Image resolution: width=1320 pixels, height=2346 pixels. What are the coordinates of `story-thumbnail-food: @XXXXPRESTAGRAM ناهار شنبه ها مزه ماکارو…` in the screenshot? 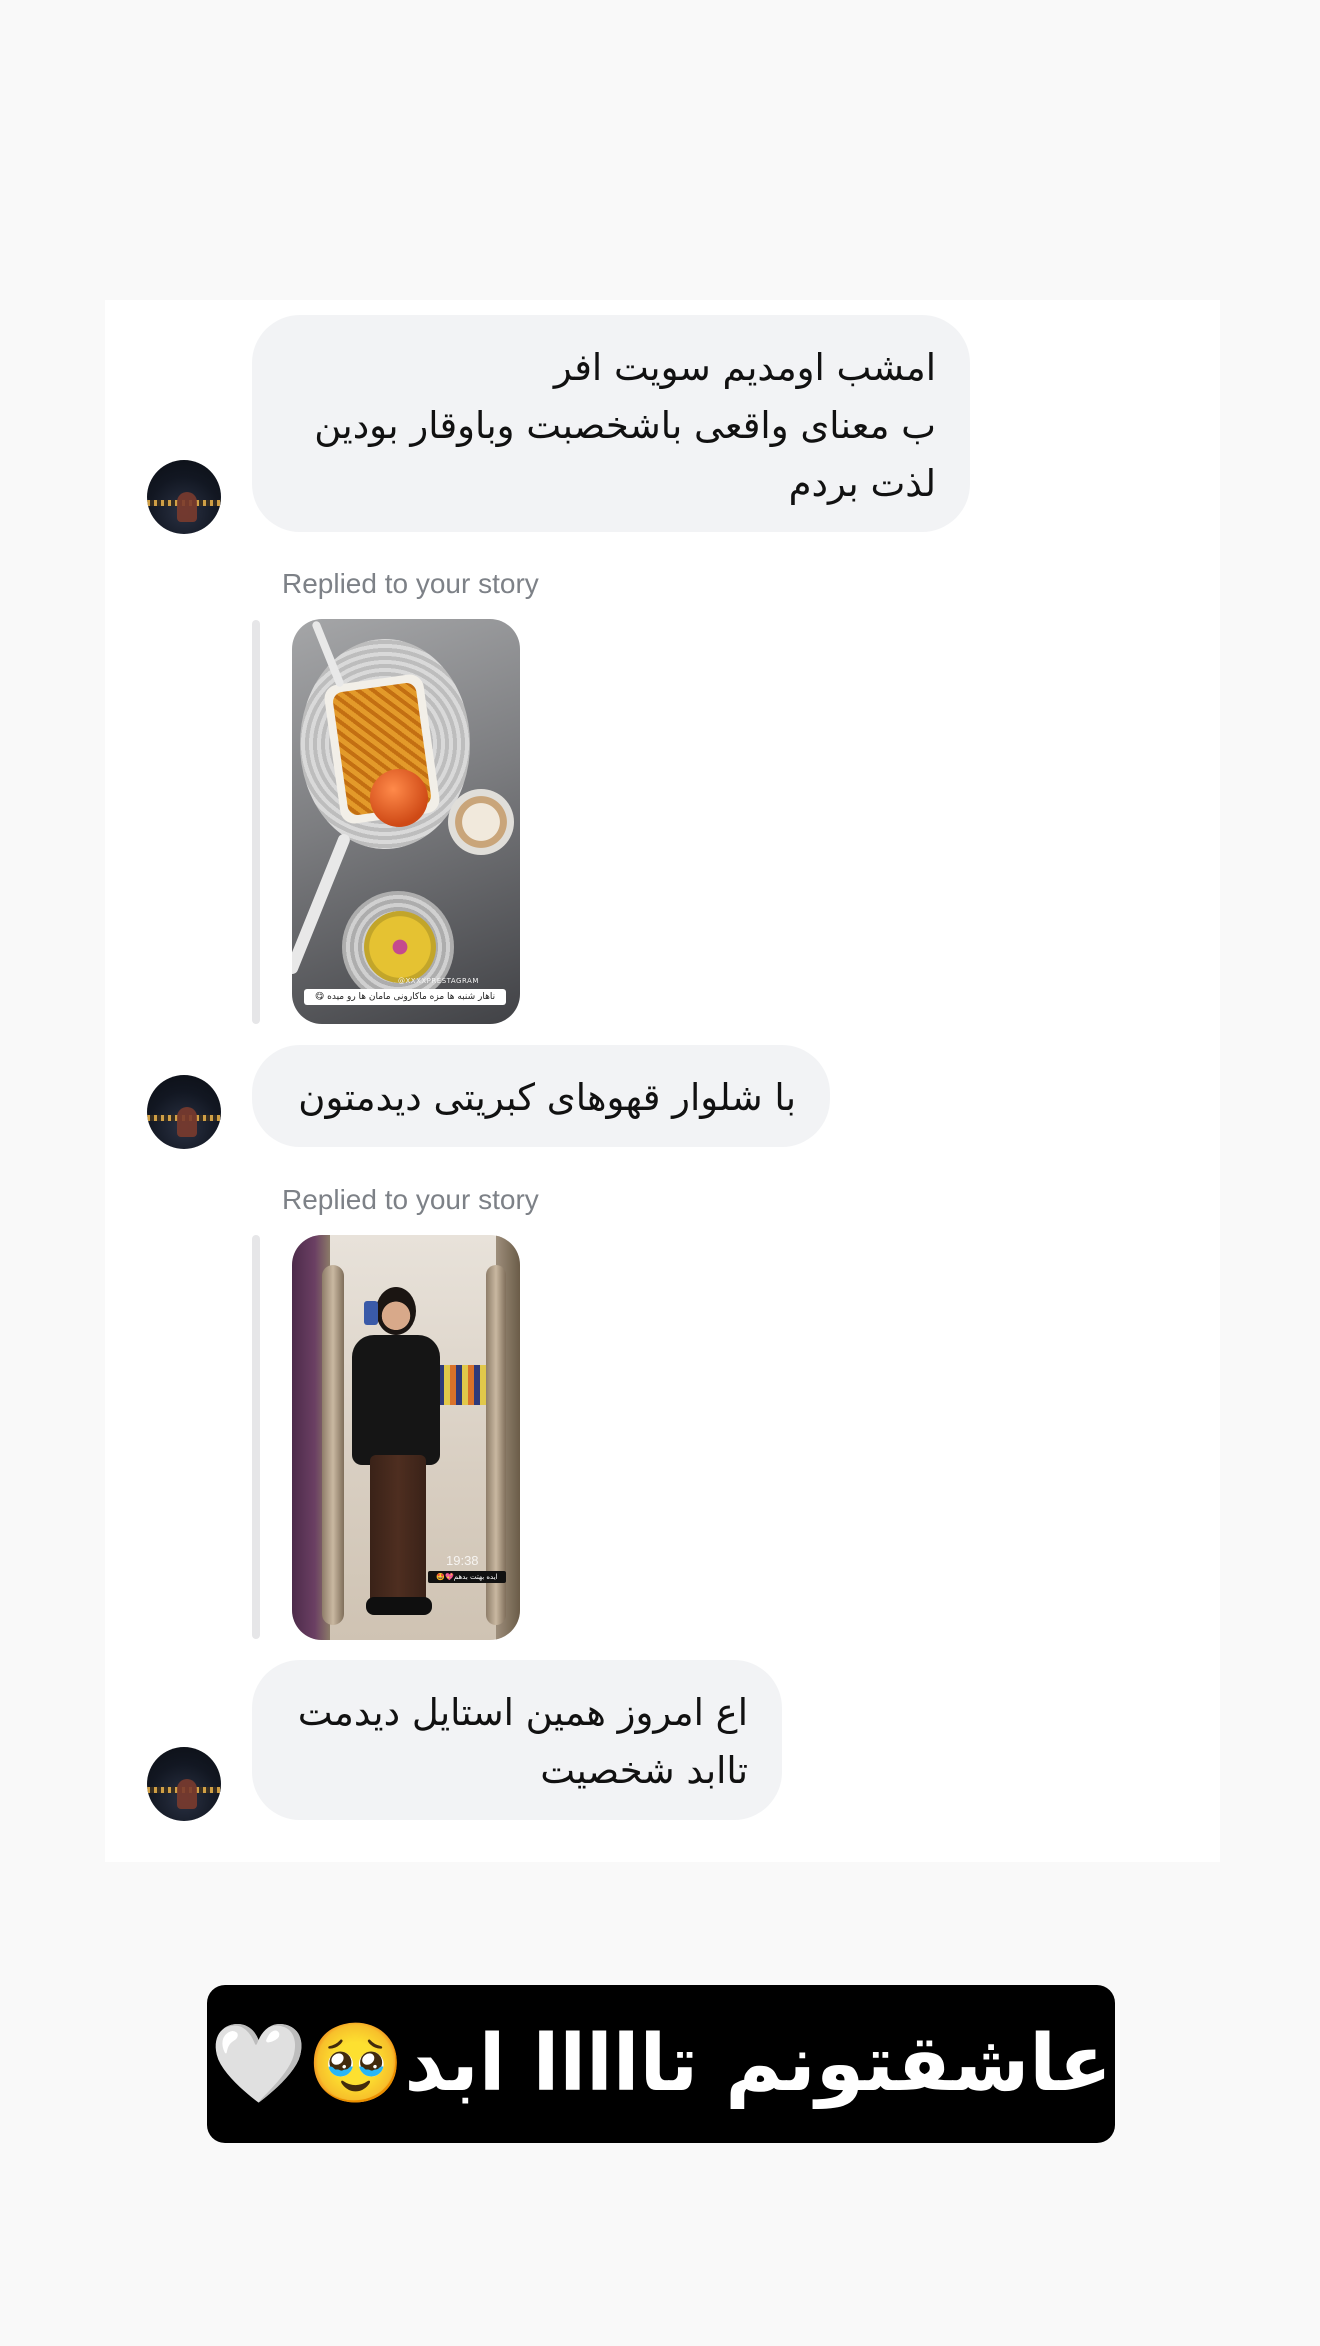 It's located at (406, 821).